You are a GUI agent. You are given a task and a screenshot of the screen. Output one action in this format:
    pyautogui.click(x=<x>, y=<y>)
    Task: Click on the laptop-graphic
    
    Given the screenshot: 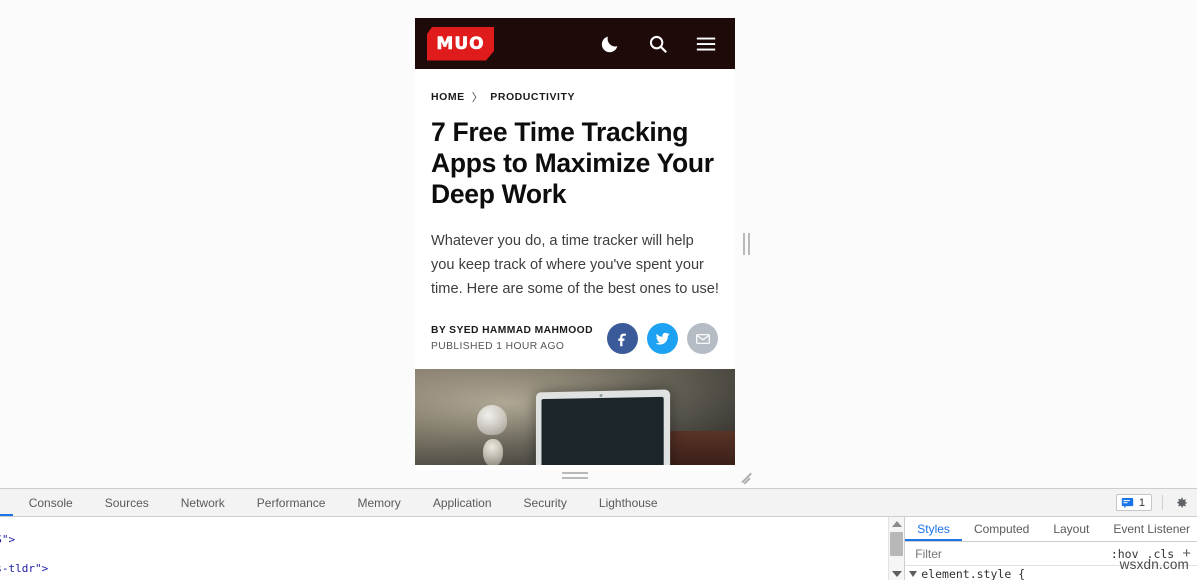 What is the action you would take?
    pyautogui.click(x=603, y=427)
    